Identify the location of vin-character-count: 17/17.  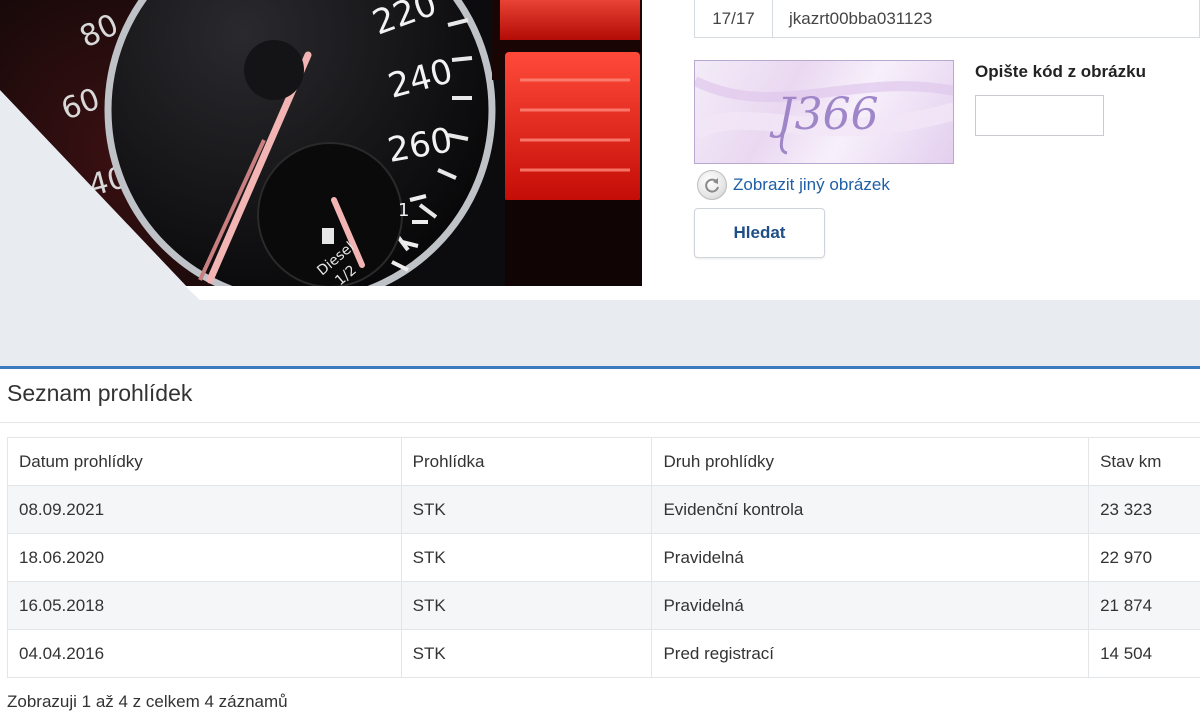
(734, 18).